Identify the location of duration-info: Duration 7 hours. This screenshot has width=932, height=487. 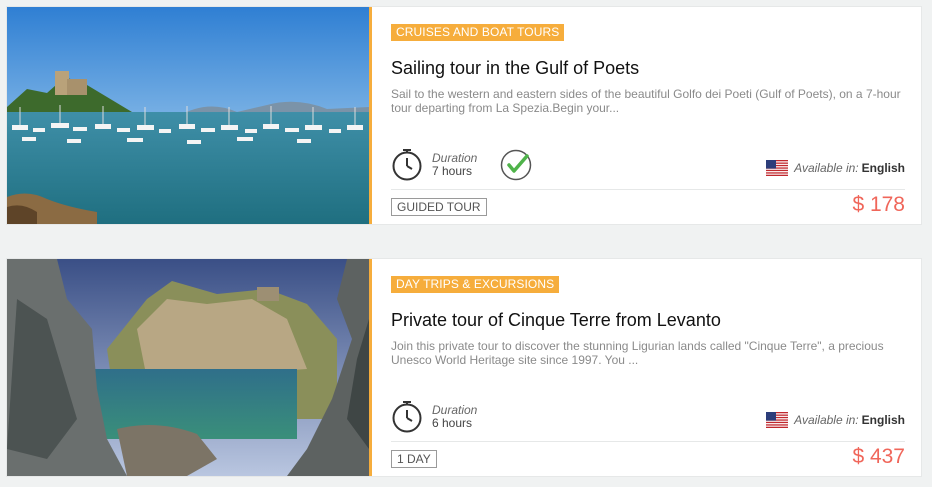
(451, 165).